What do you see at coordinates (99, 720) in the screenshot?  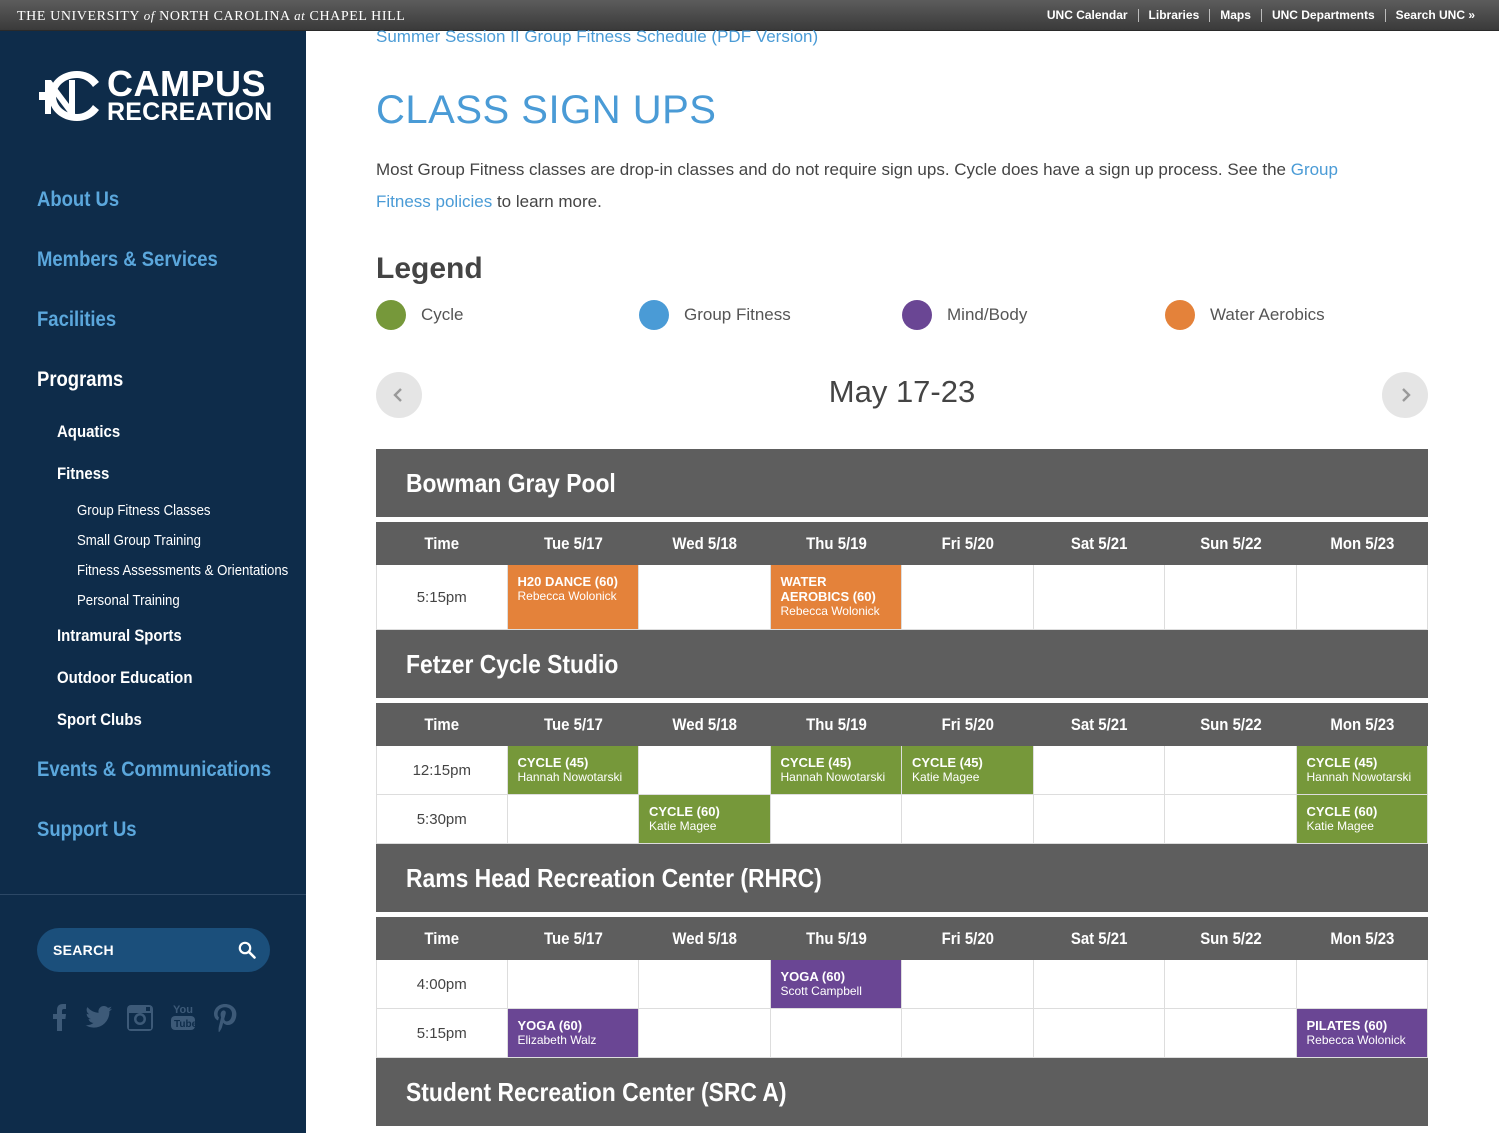 I see `nav-sport-clubs: Sport Clubs` at bounding box center [99, 720].